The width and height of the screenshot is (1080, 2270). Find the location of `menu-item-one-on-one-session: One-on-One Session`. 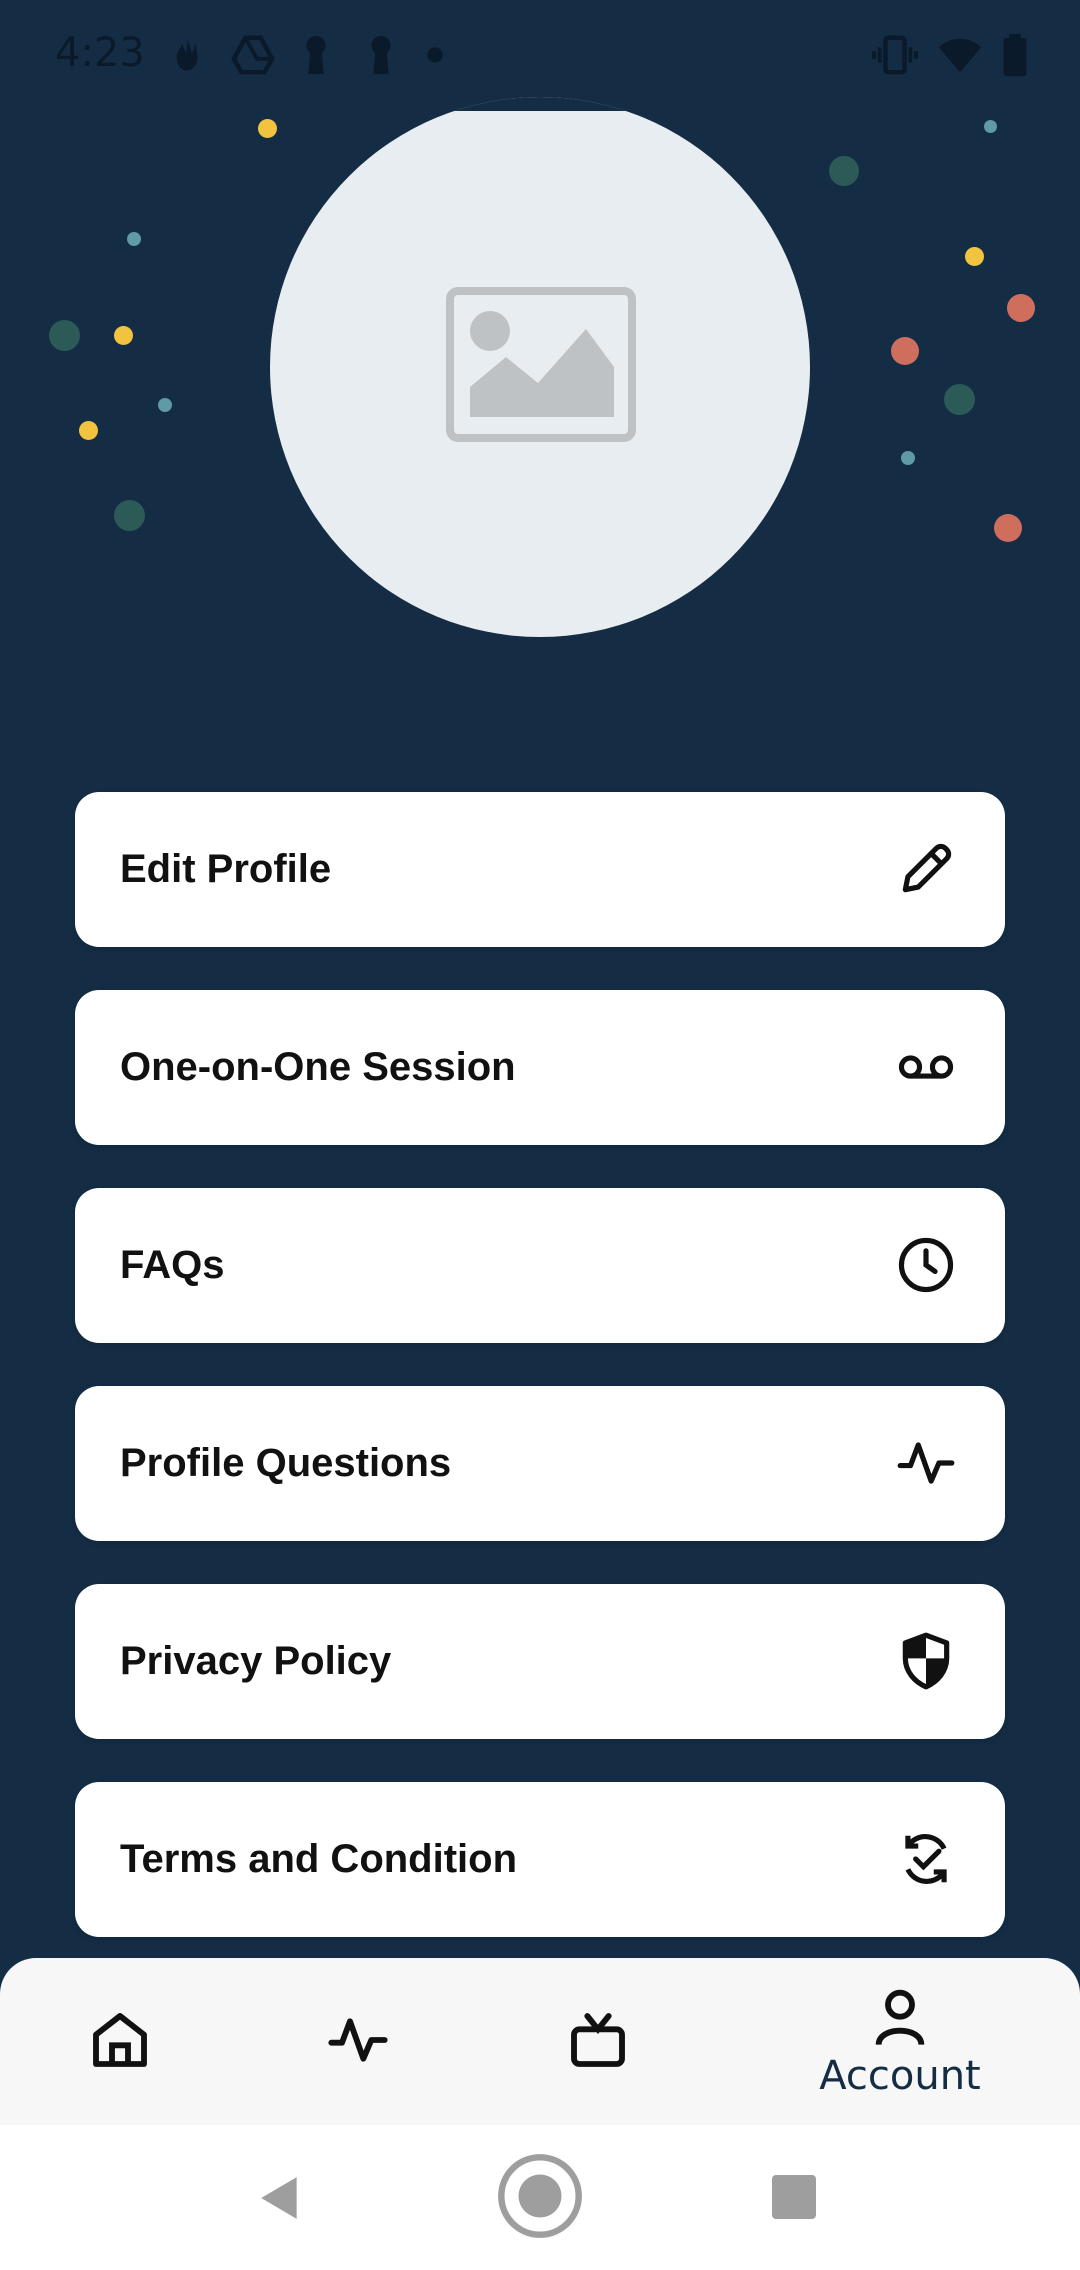

menu-item-one-on-one-session: One-on-One Session is located at coordinates (540, 1067).